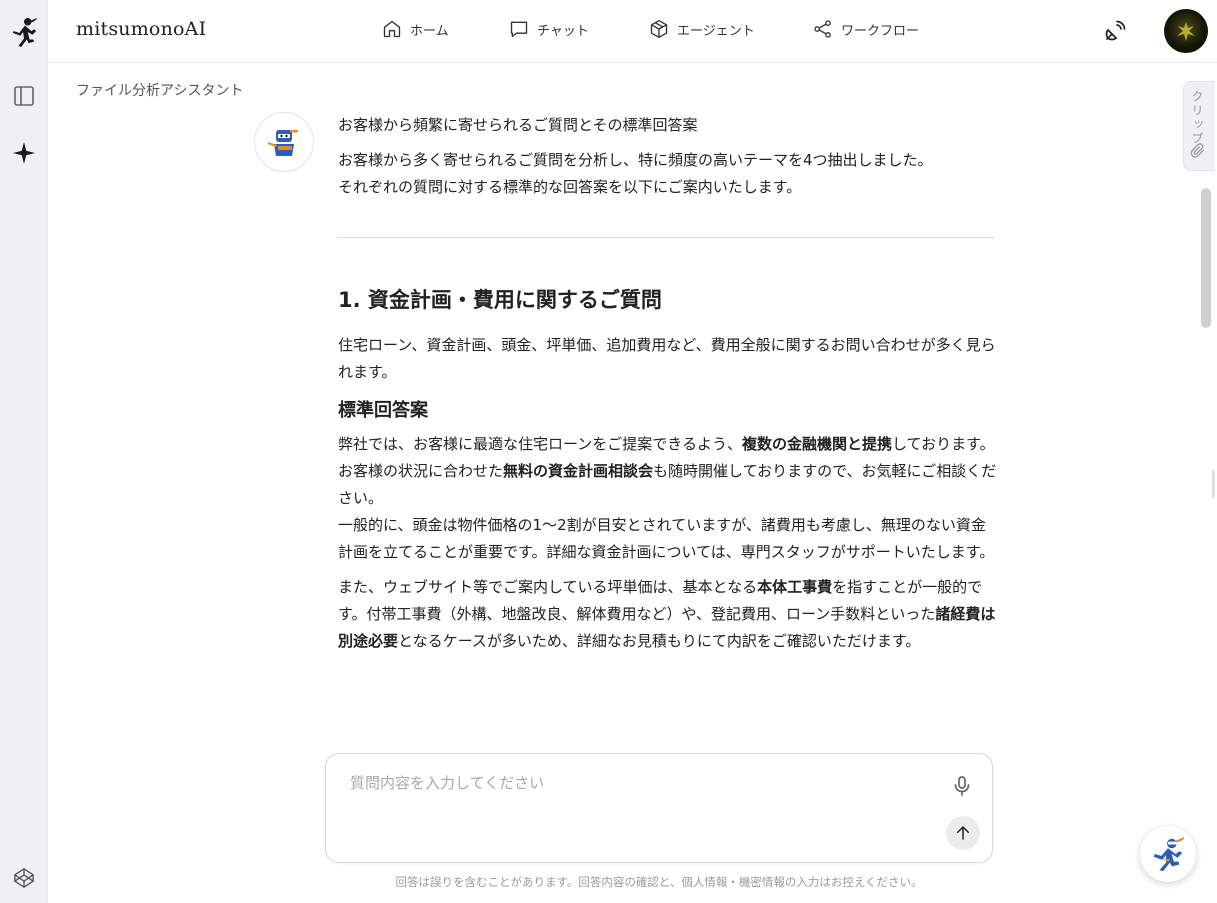 Image resolution: width=1217 pixels, height=903 pixels. Describe the element at coordinates (880, 31) in the screenshot. I see `nav-workflow-label: ワークフロー` at that location.